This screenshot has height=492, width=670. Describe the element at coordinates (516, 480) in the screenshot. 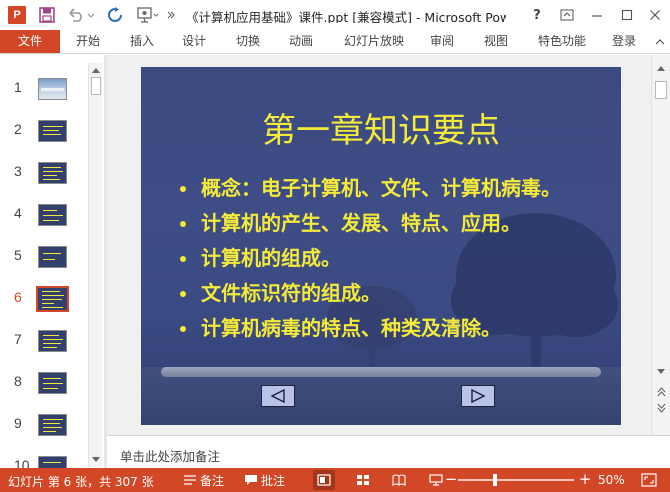

I see `zoom-slider-track` at that location.